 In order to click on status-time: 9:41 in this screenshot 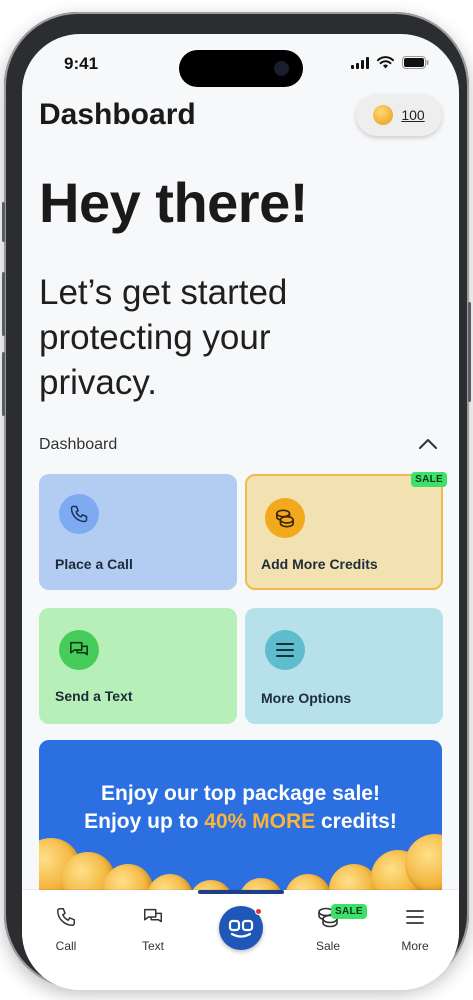, I will do `click(81, 63)`.